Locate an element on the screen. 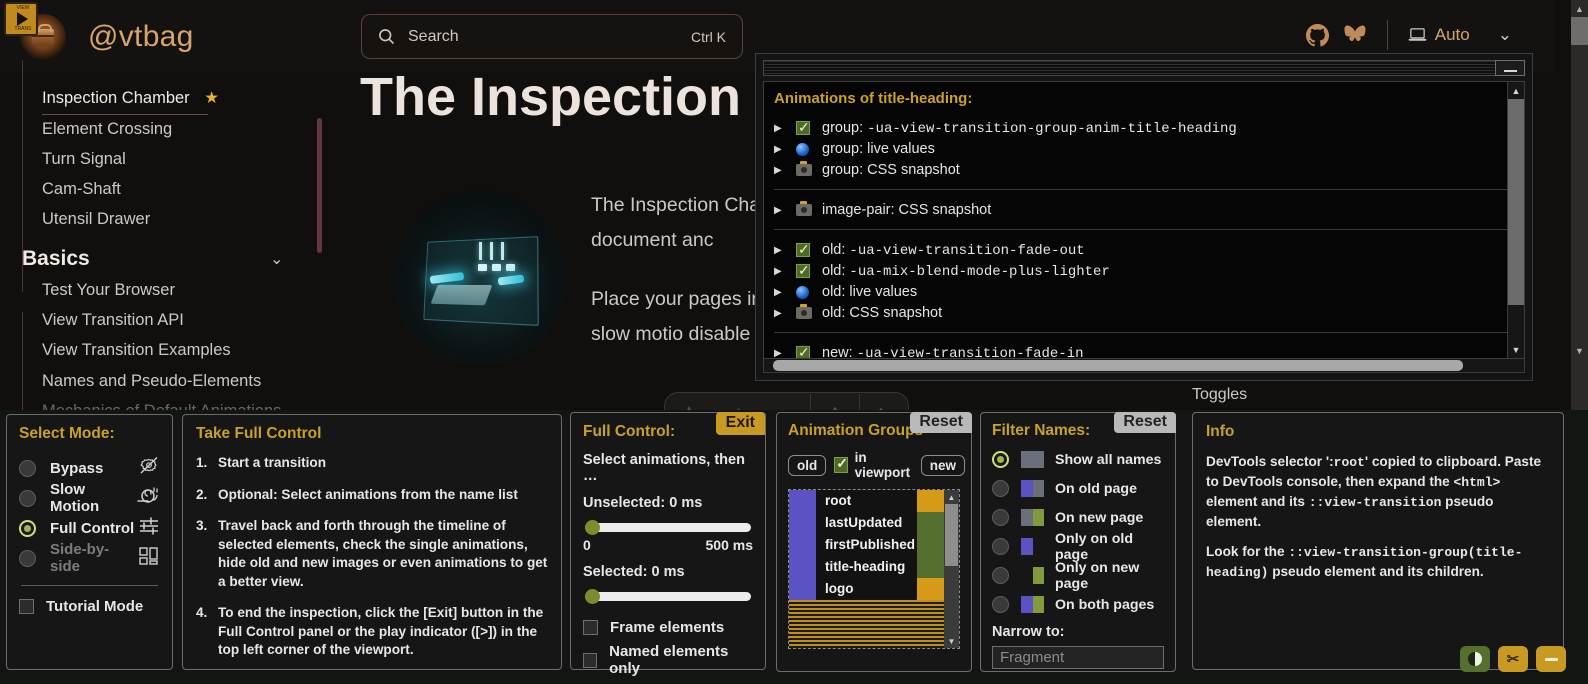  mode-option-full-control: Full Control is located at coordinates (89, 528).